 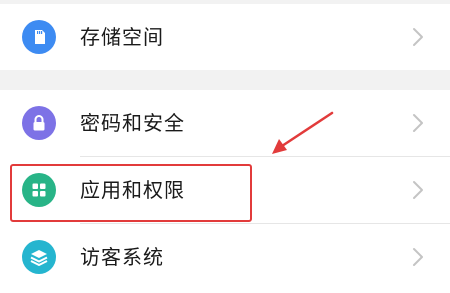 I want to click on sd-card-icon, so click(x=39, y=37).